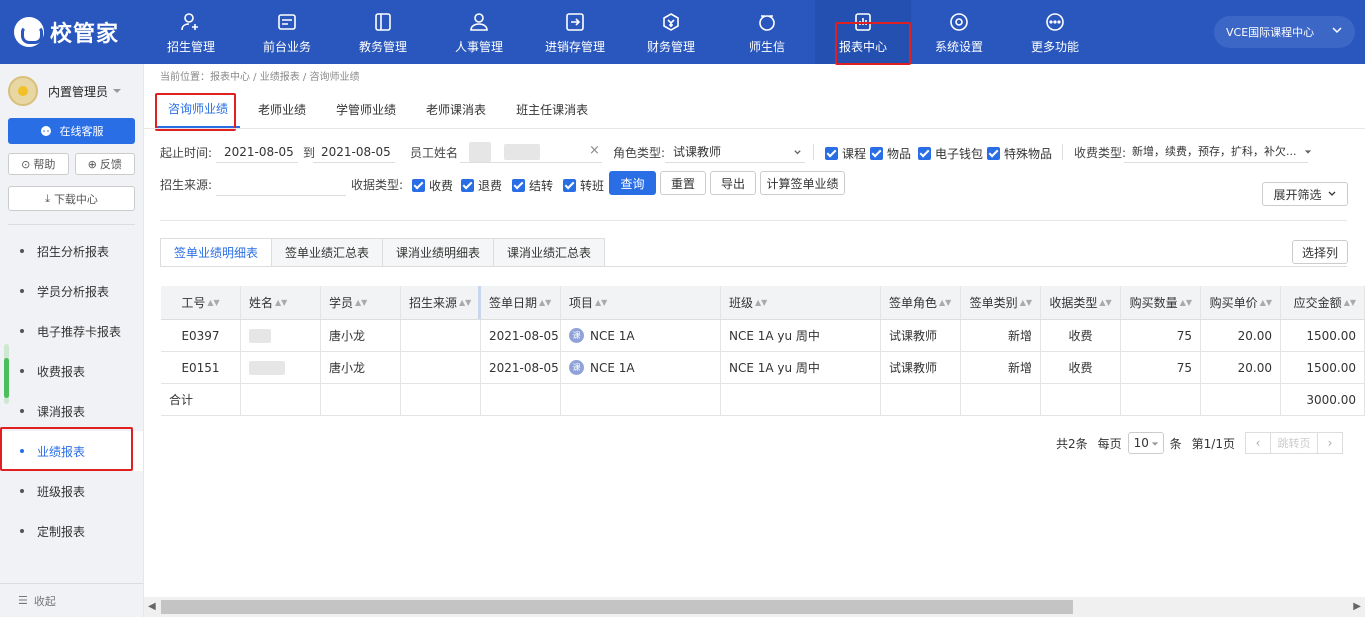  Describe the element at coordinates (26, 164) in the screenshot. I see `help-icon: ⊙` at that location.